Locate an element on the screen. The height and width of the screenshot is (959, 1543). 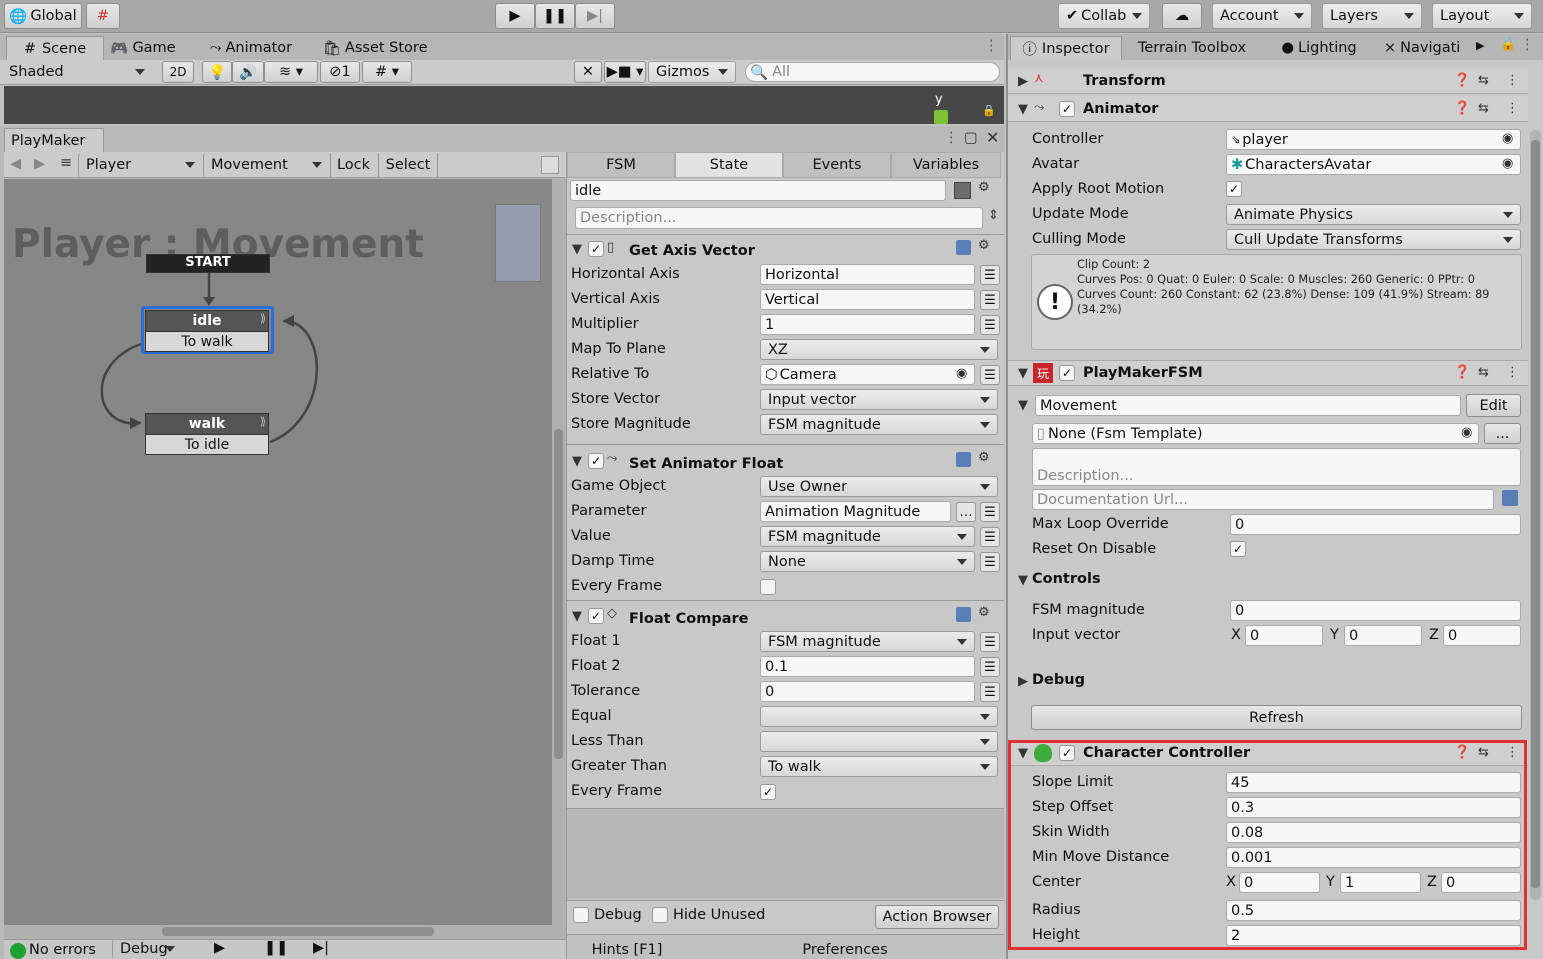
skin-width-input: 0.08 is located at coordinates (1373, 832).